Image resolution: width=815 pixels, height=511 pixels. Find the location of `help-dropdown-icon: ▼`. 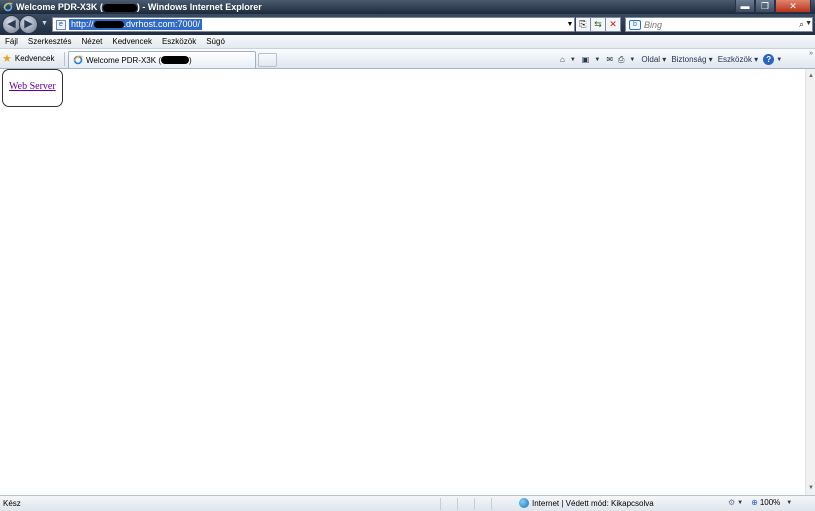

help-dropdown-icon: ▼ is located at coordinates (779, 60).